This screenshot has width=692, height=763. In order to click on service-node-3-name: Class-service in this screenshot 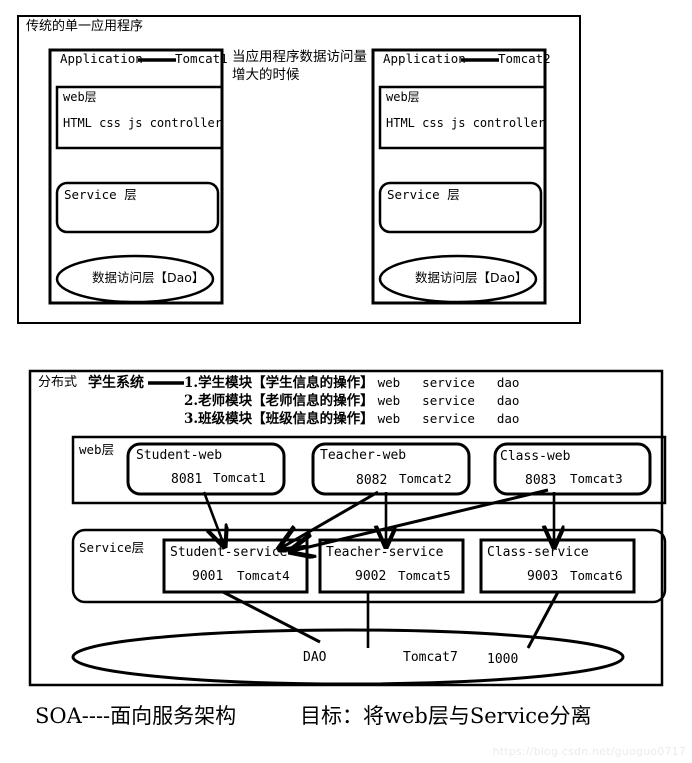, I will do `click(538, 552)`.